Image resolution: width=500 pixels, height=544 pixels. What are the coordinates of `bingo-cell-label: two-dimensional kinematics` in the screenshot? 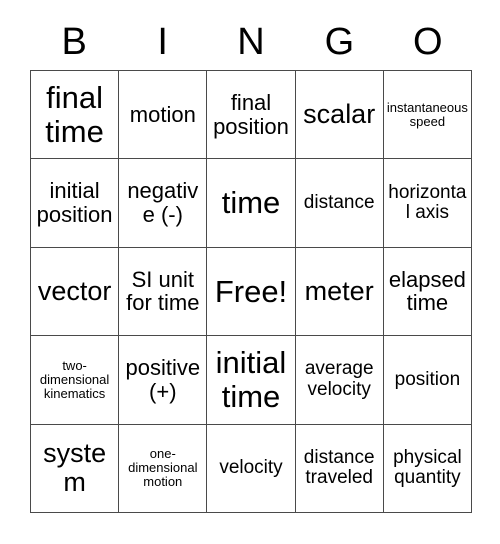 It's located at (74, 379).